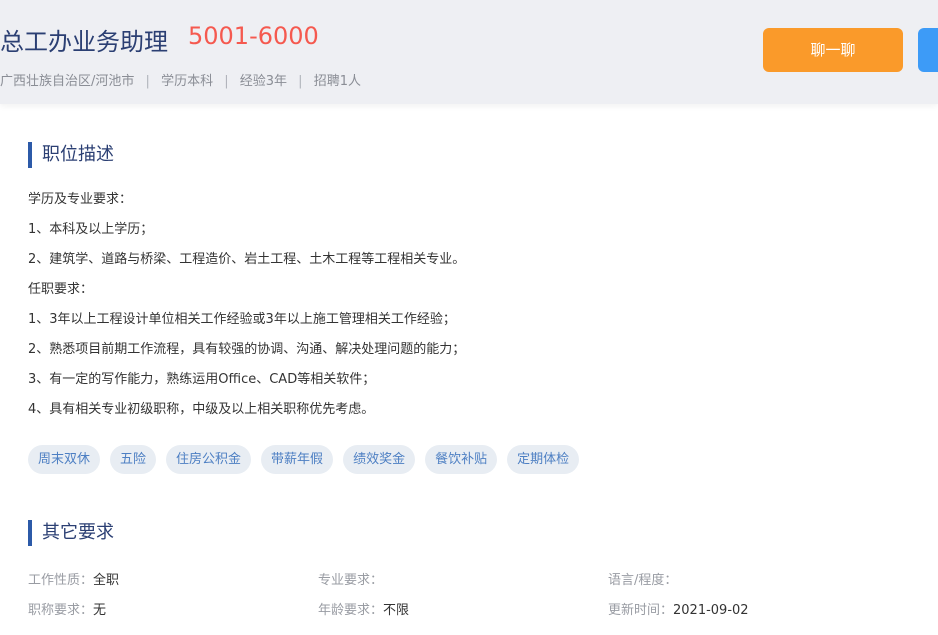  Describe the element at coordinates (461, 459) in the screenshot. I see `benefit-tag: 餐饮补贴` at that location.